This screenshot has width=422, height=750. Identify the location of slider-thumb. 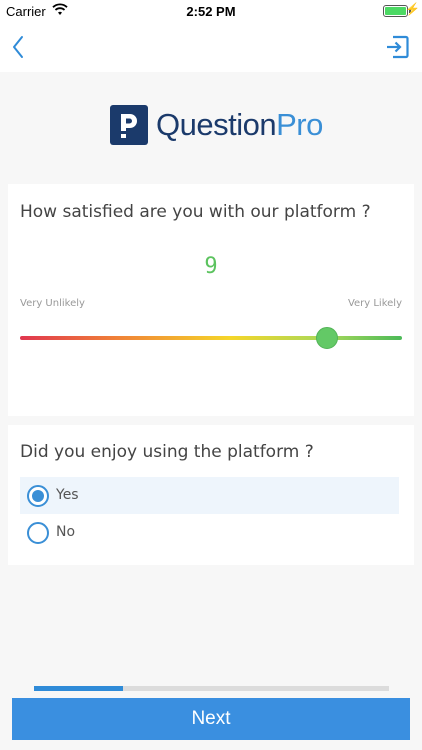
(327, 338).